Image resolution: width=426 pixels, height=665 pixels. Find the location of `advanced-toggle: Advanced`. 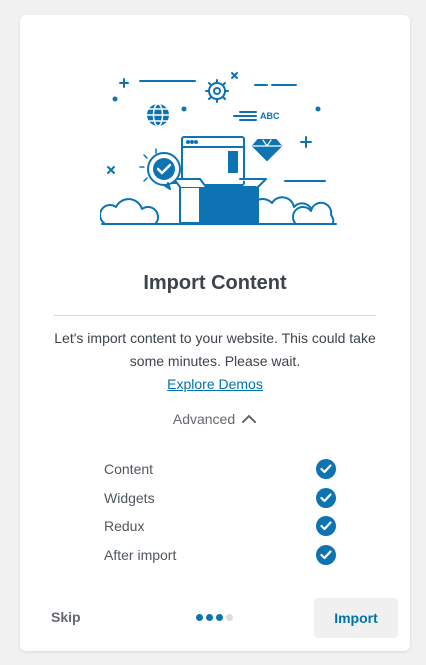

advanced-toggle: Advanced is located at coordinates (215, 419).